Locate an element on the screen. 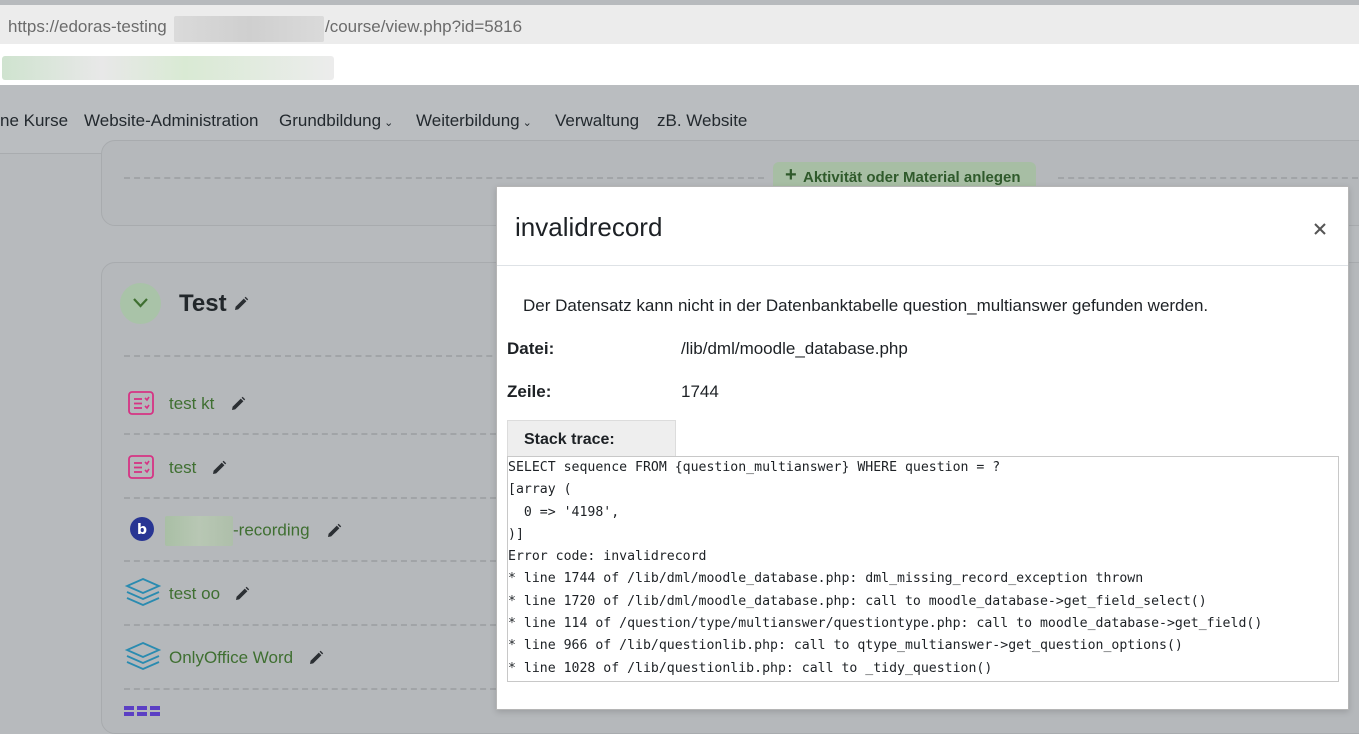 The image size is (1359, 734). activity-test-kt: test kt is located at coordinates (304, 406).